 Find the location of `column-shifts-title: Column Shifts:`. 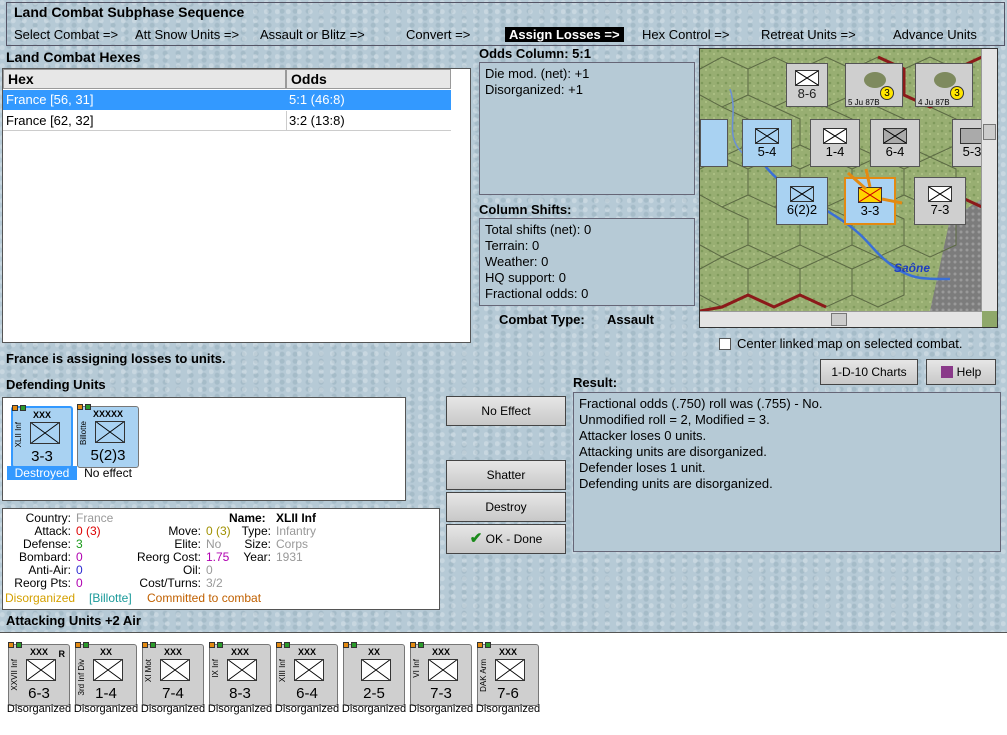

column-shifts-title: Column Shifts: is located at coordinates (525, 209).